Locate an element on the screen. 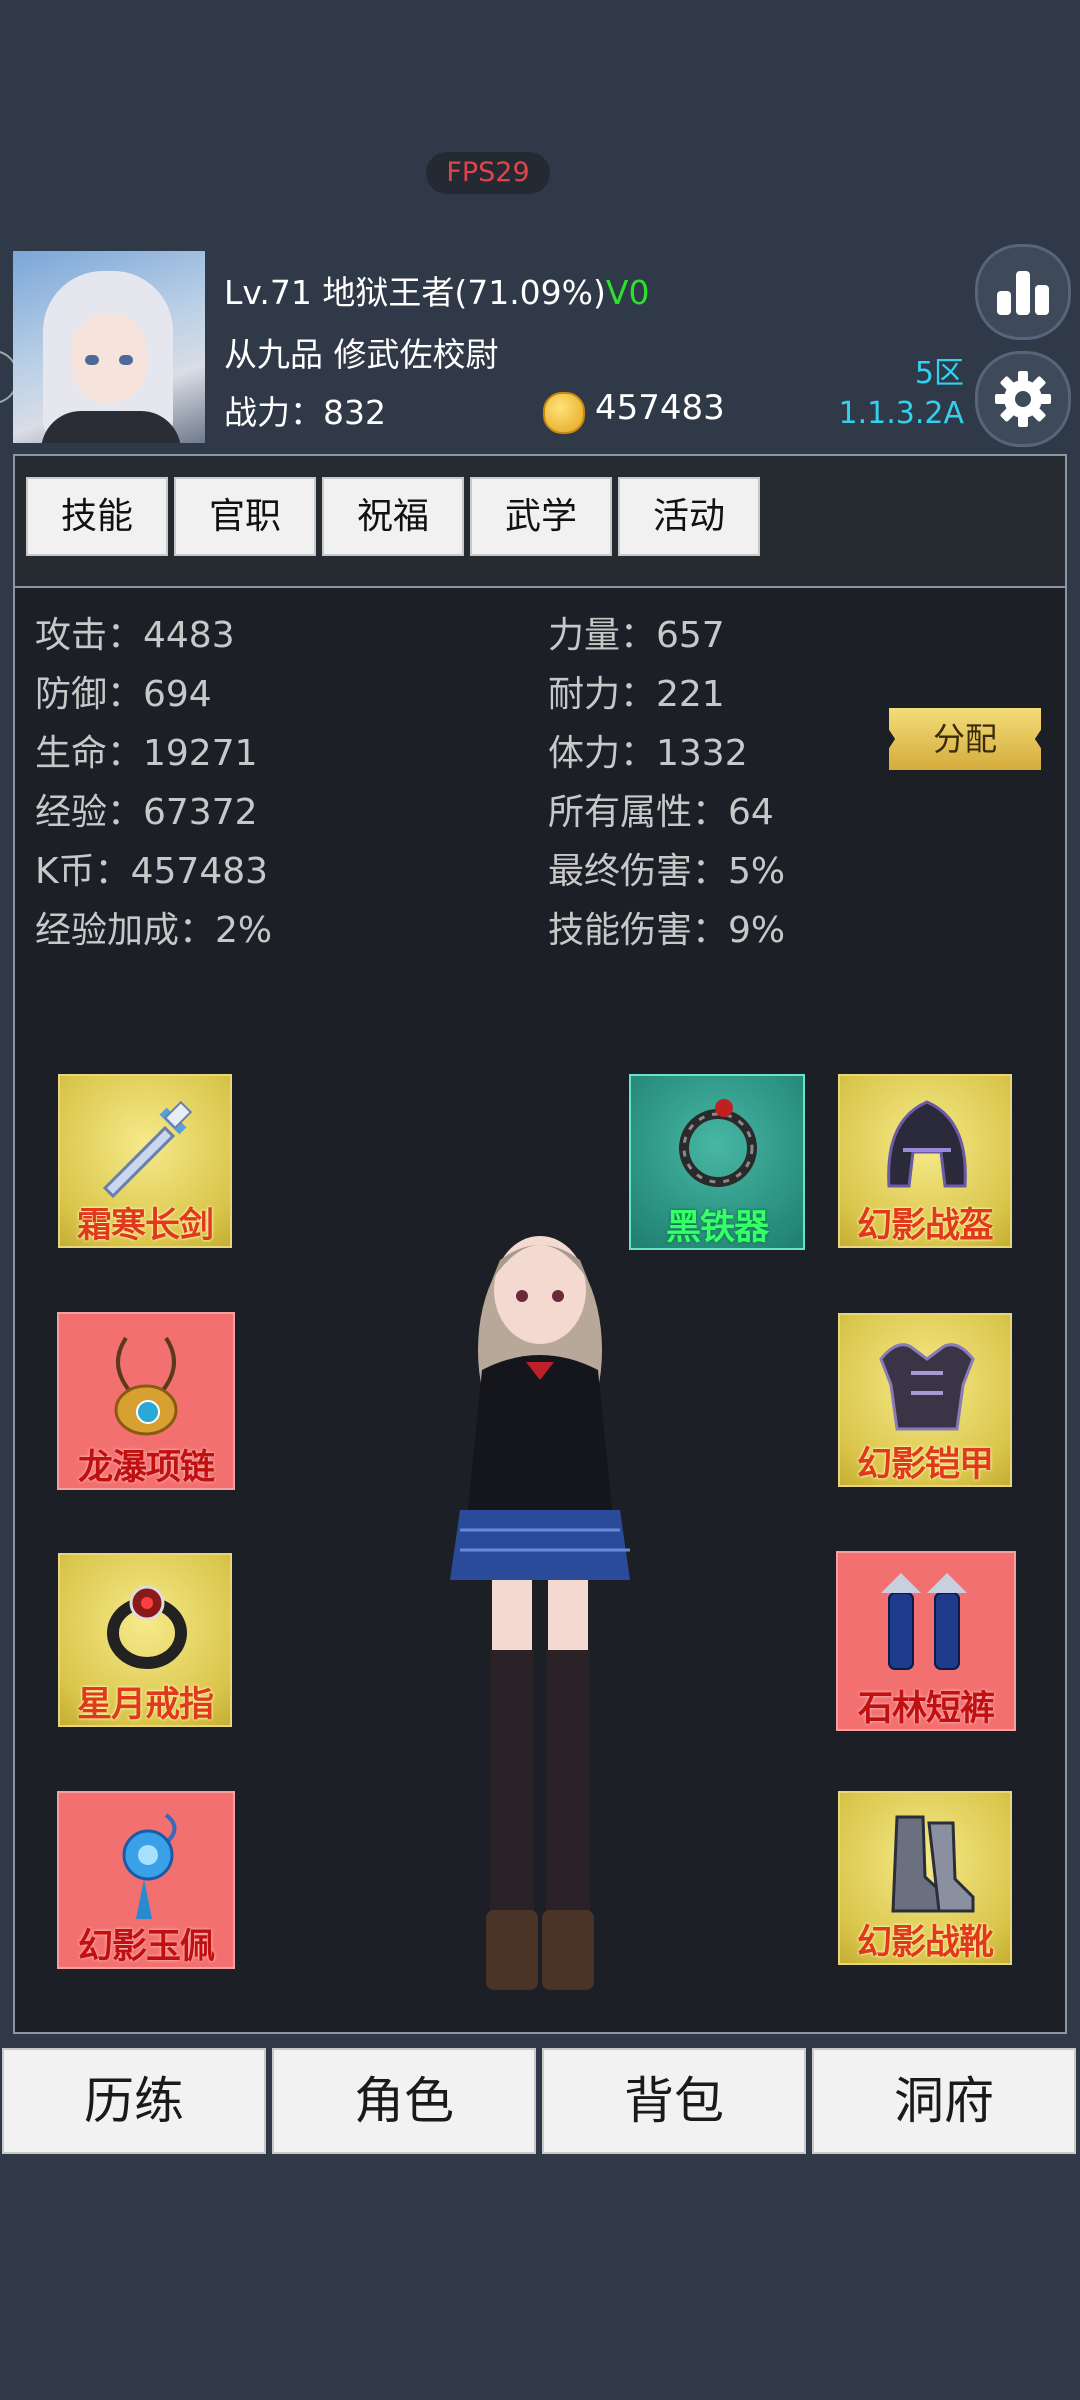 The height and width of the screenshot is (2400, 1080). stat-health: 生命：19271 is located at coordinates (146, 753).